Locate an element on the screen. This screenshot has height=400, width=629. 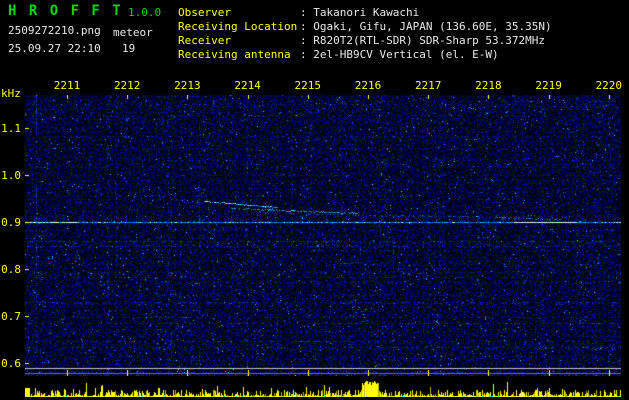
info-label: Receiver is located at coordinates (204, 40).